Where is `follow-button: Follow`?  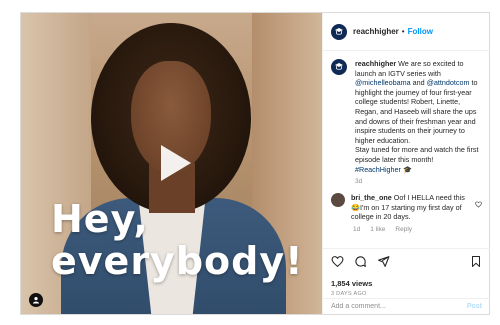 follow-button: Follow is located at coordinates (420, 31).